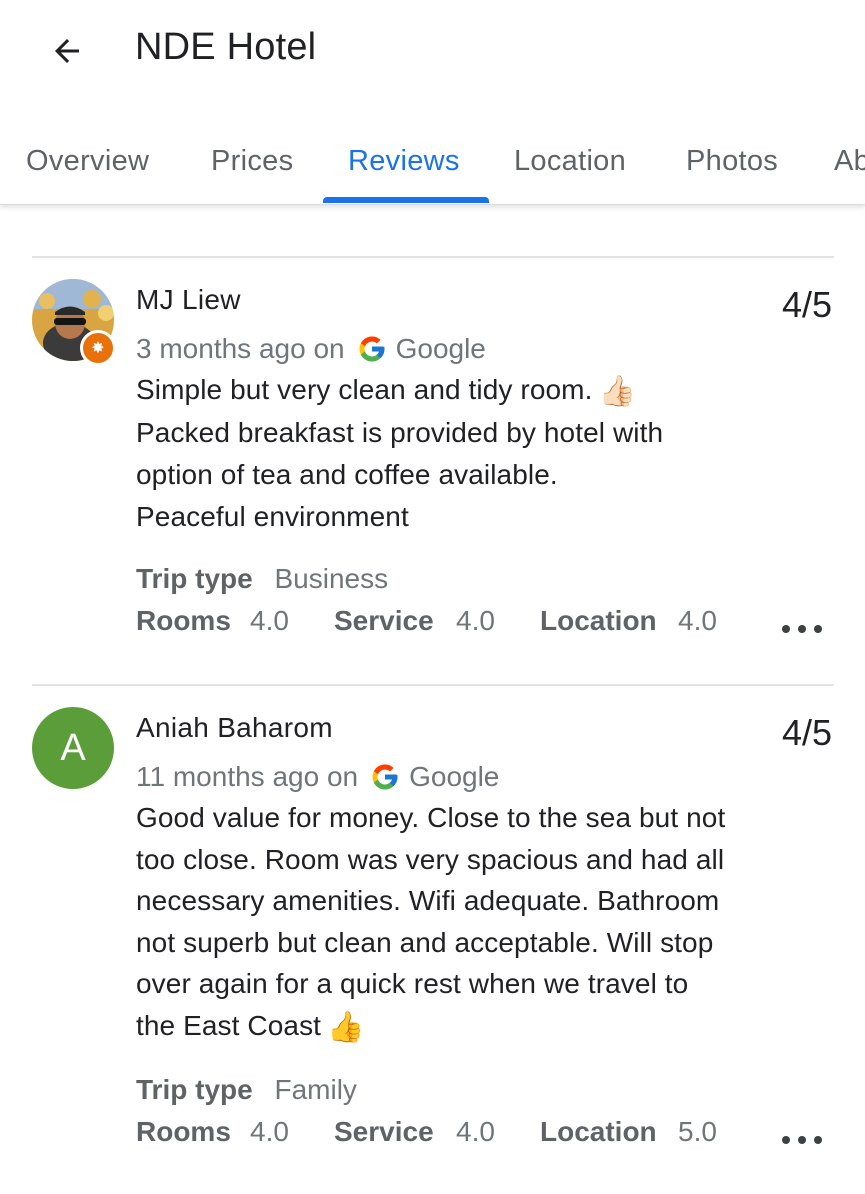 This screenshot has height=1194, width=865. Describe the element at coordinates (732, 161) in the screenshot. I see `tab-photos: Photos` at that location.